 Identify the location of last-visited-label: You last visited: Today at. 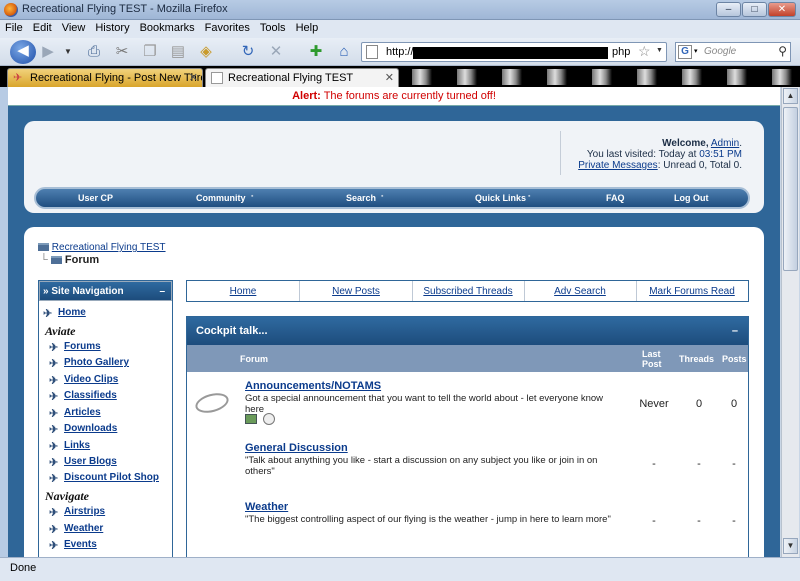
(641, 154).